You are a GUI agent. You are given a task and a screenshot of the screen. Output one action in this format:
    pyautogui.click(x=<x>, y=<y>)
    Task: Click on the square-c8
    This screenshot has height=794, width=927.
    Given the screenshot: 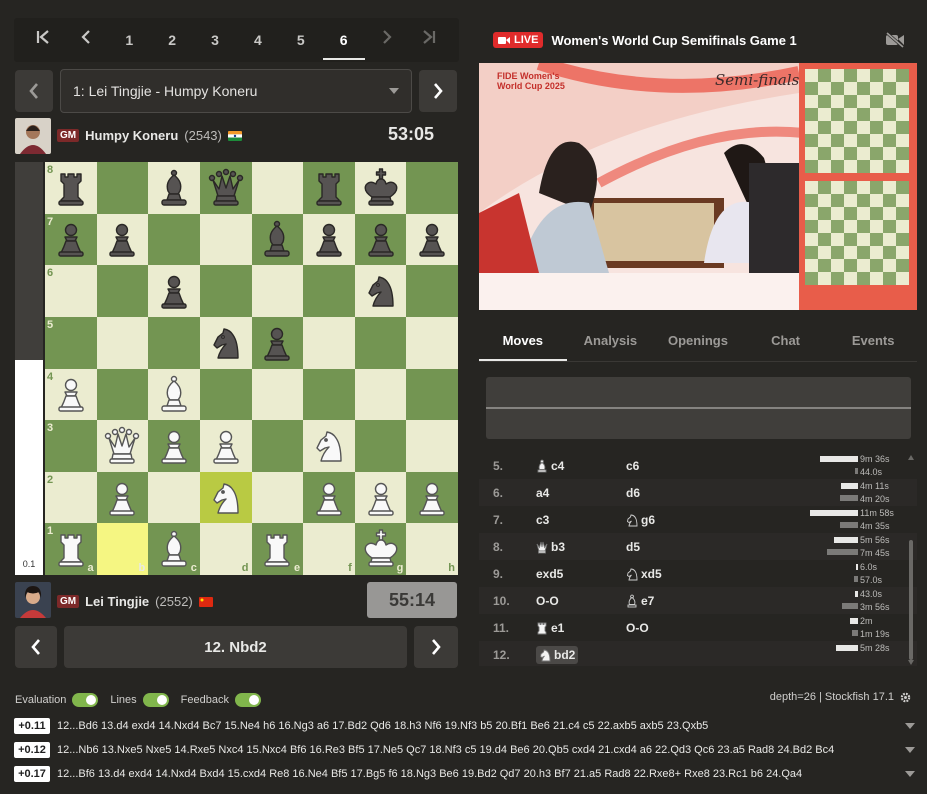 What is the action you would take?
    pyautogui.click(x=174, y=188)
    